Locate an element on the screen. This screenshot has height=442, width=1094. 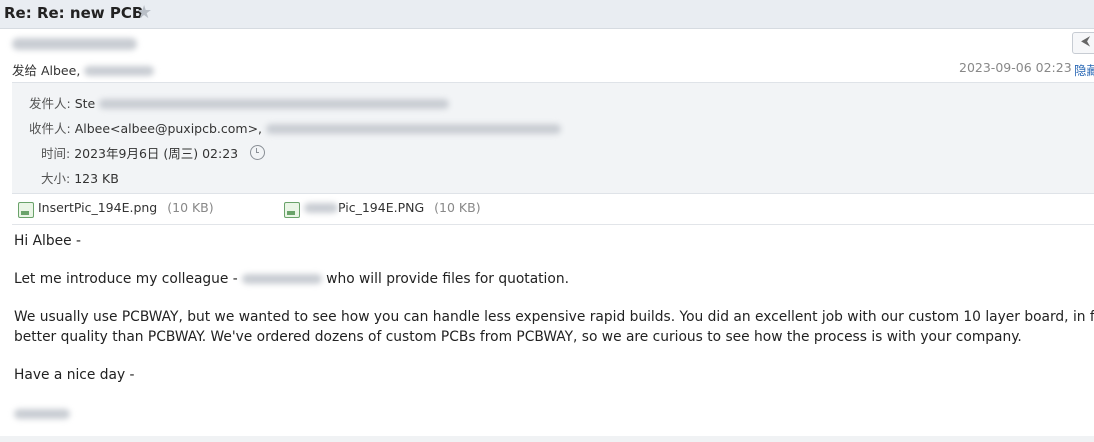
hide-details-link: 隐藏 is located at coordinates (1084, 69).